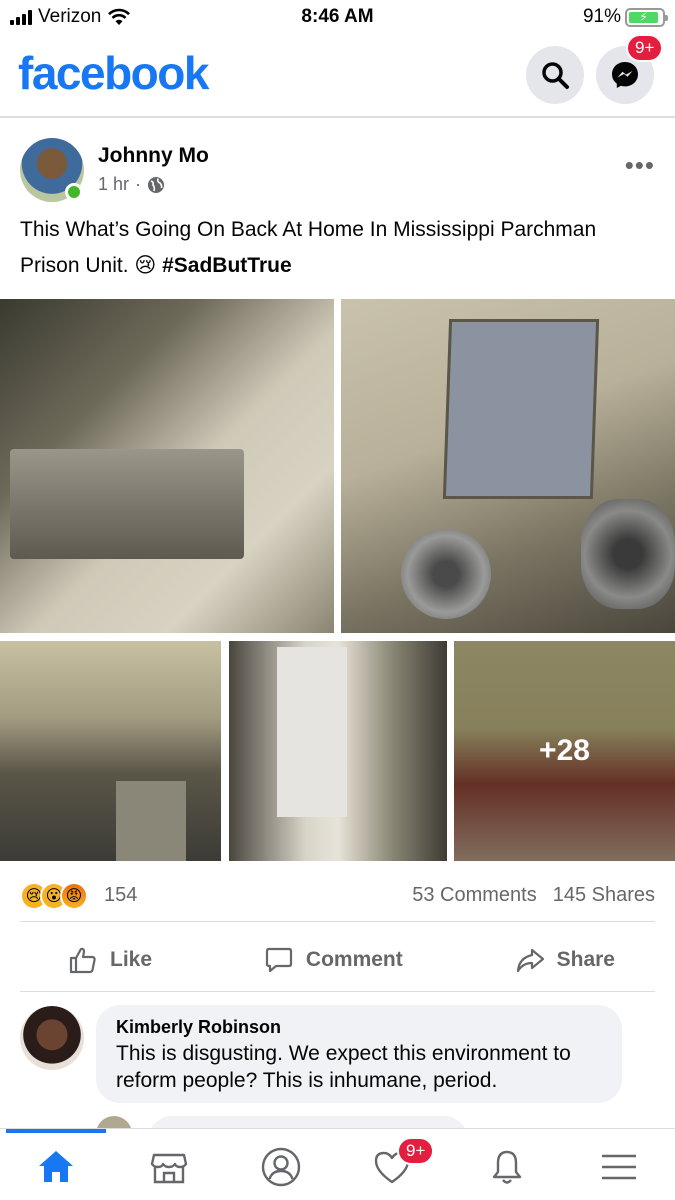 This screenshot has width=675, height=1200. I want to click on nav-notifications, so click(507, 1167).